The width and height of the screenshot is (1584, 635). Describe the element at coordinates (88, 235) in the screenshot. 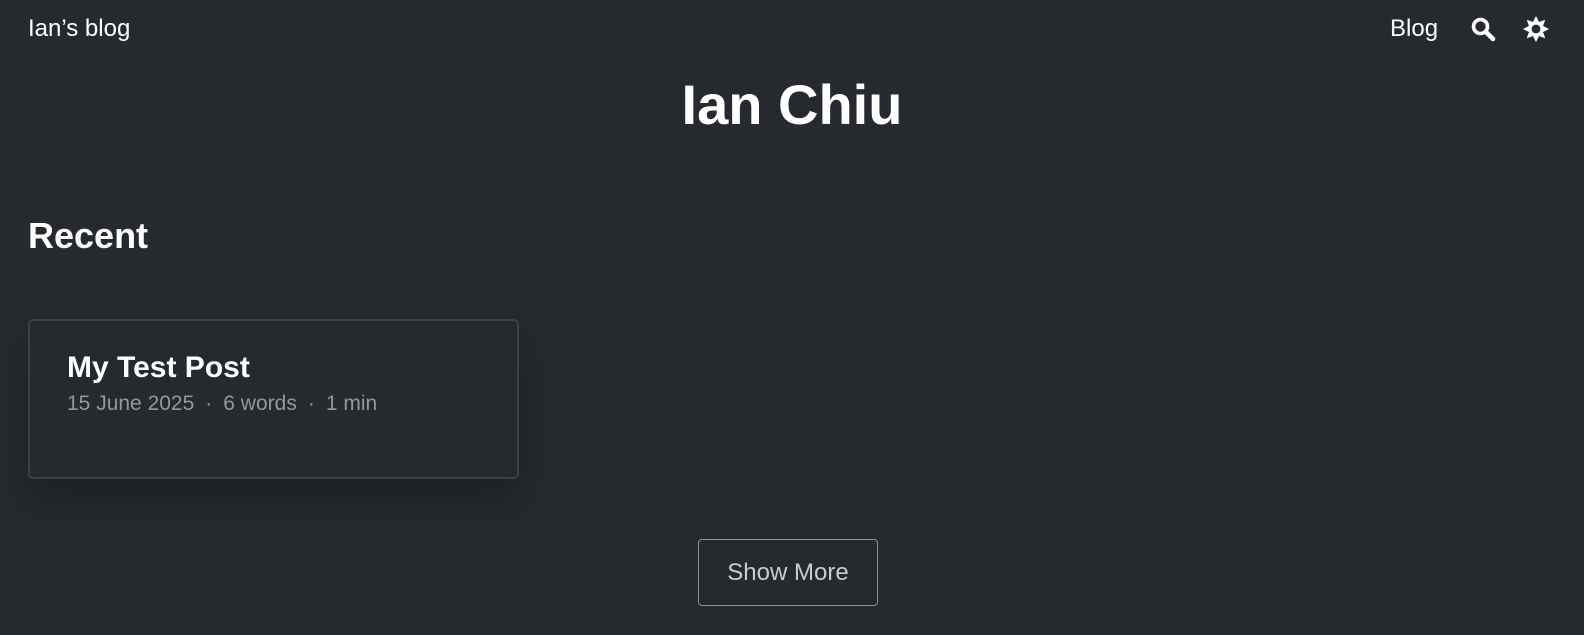

I see `recent-heading: Recent` at that location.